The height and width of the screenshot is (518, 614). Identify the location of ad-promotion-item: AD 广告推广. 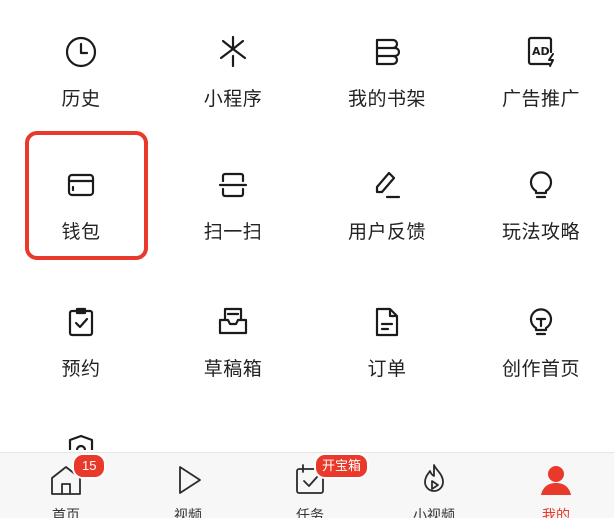
(541, 85).